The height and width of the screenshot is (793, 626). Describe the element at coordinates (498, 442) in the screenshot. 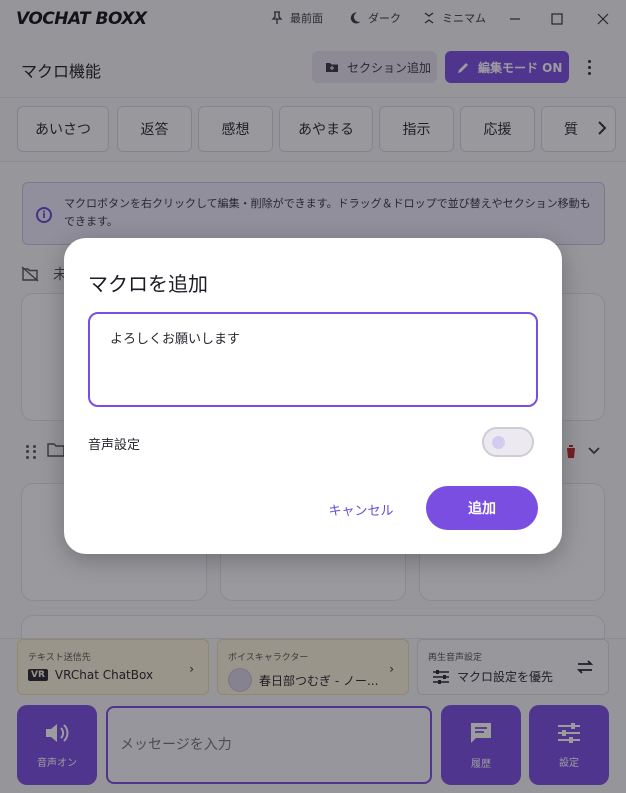

I see `toggle-knob` at that location.